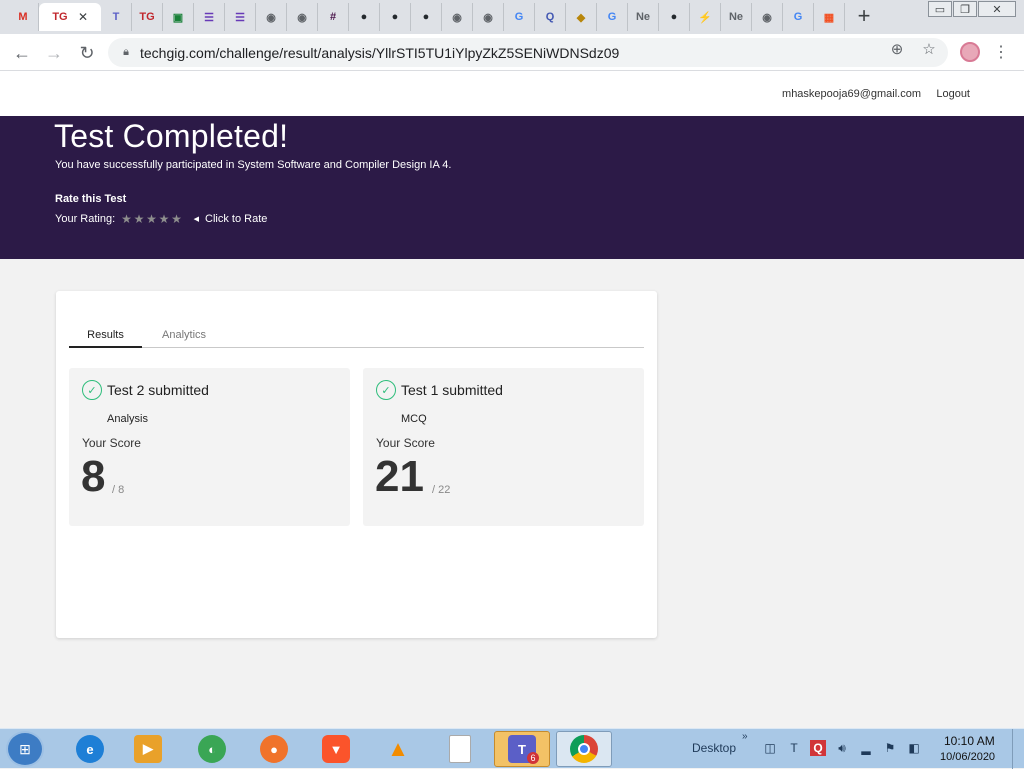  I want to click on user-email: mhaskepooja69@gmail.com, so click(851, 94).